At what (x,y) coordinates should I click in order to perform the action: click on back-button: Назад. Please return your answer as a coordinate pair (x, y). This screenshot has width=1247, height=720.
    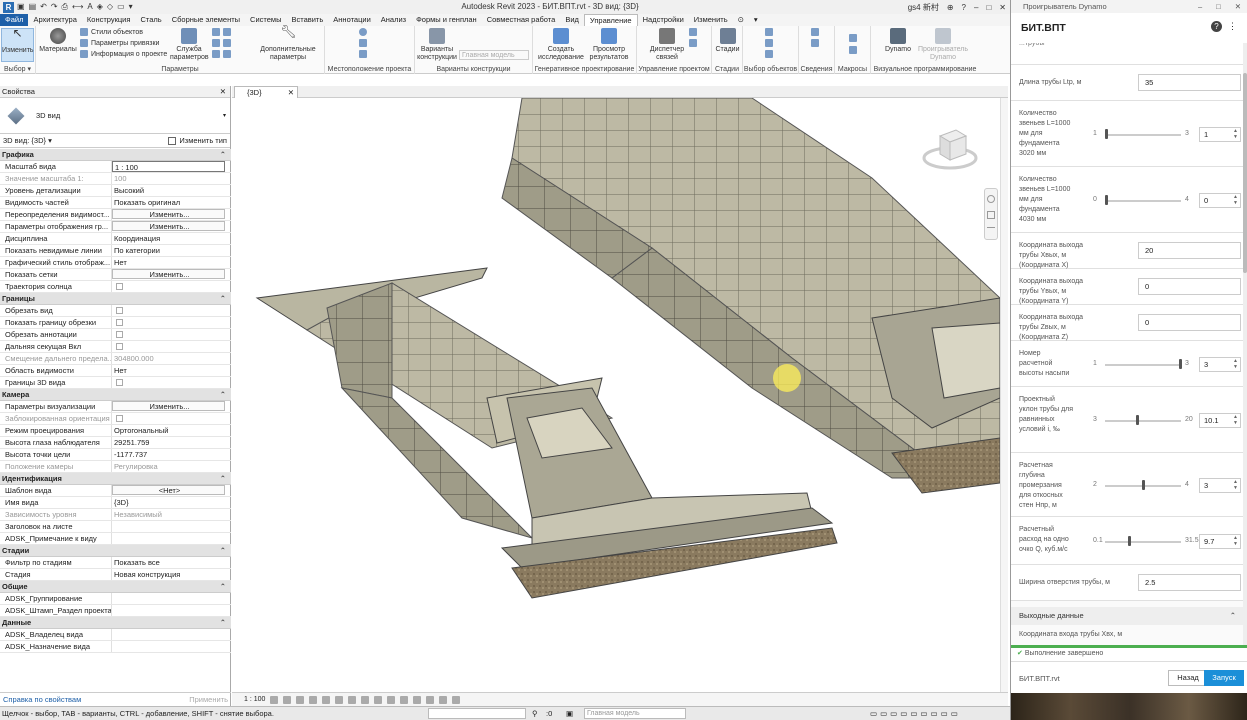
    Looking at the image, I should click on (1188, 678).